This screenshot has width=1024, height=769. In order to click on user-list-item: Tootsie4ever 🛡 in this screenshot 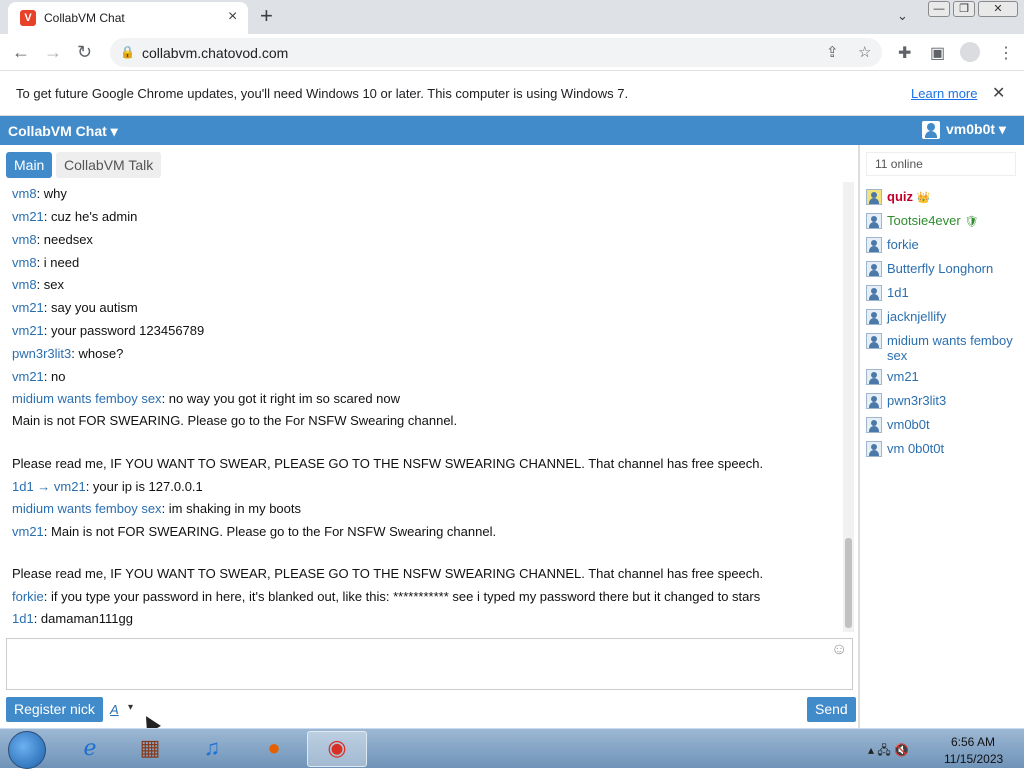, I will do `click(941, 222)`.